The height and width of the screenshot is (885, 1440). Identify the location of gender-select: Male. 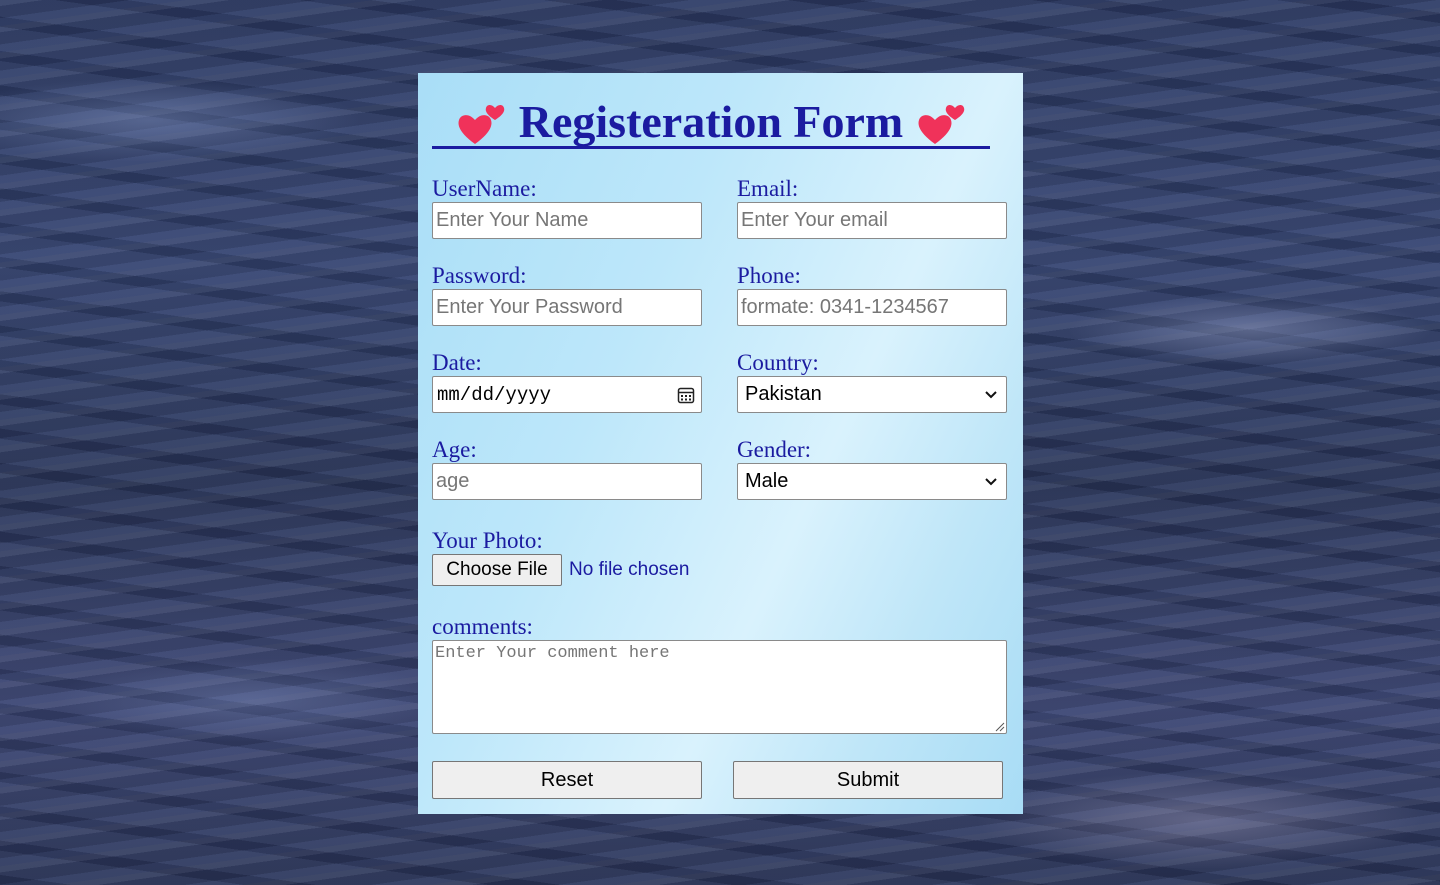
(872, 481).